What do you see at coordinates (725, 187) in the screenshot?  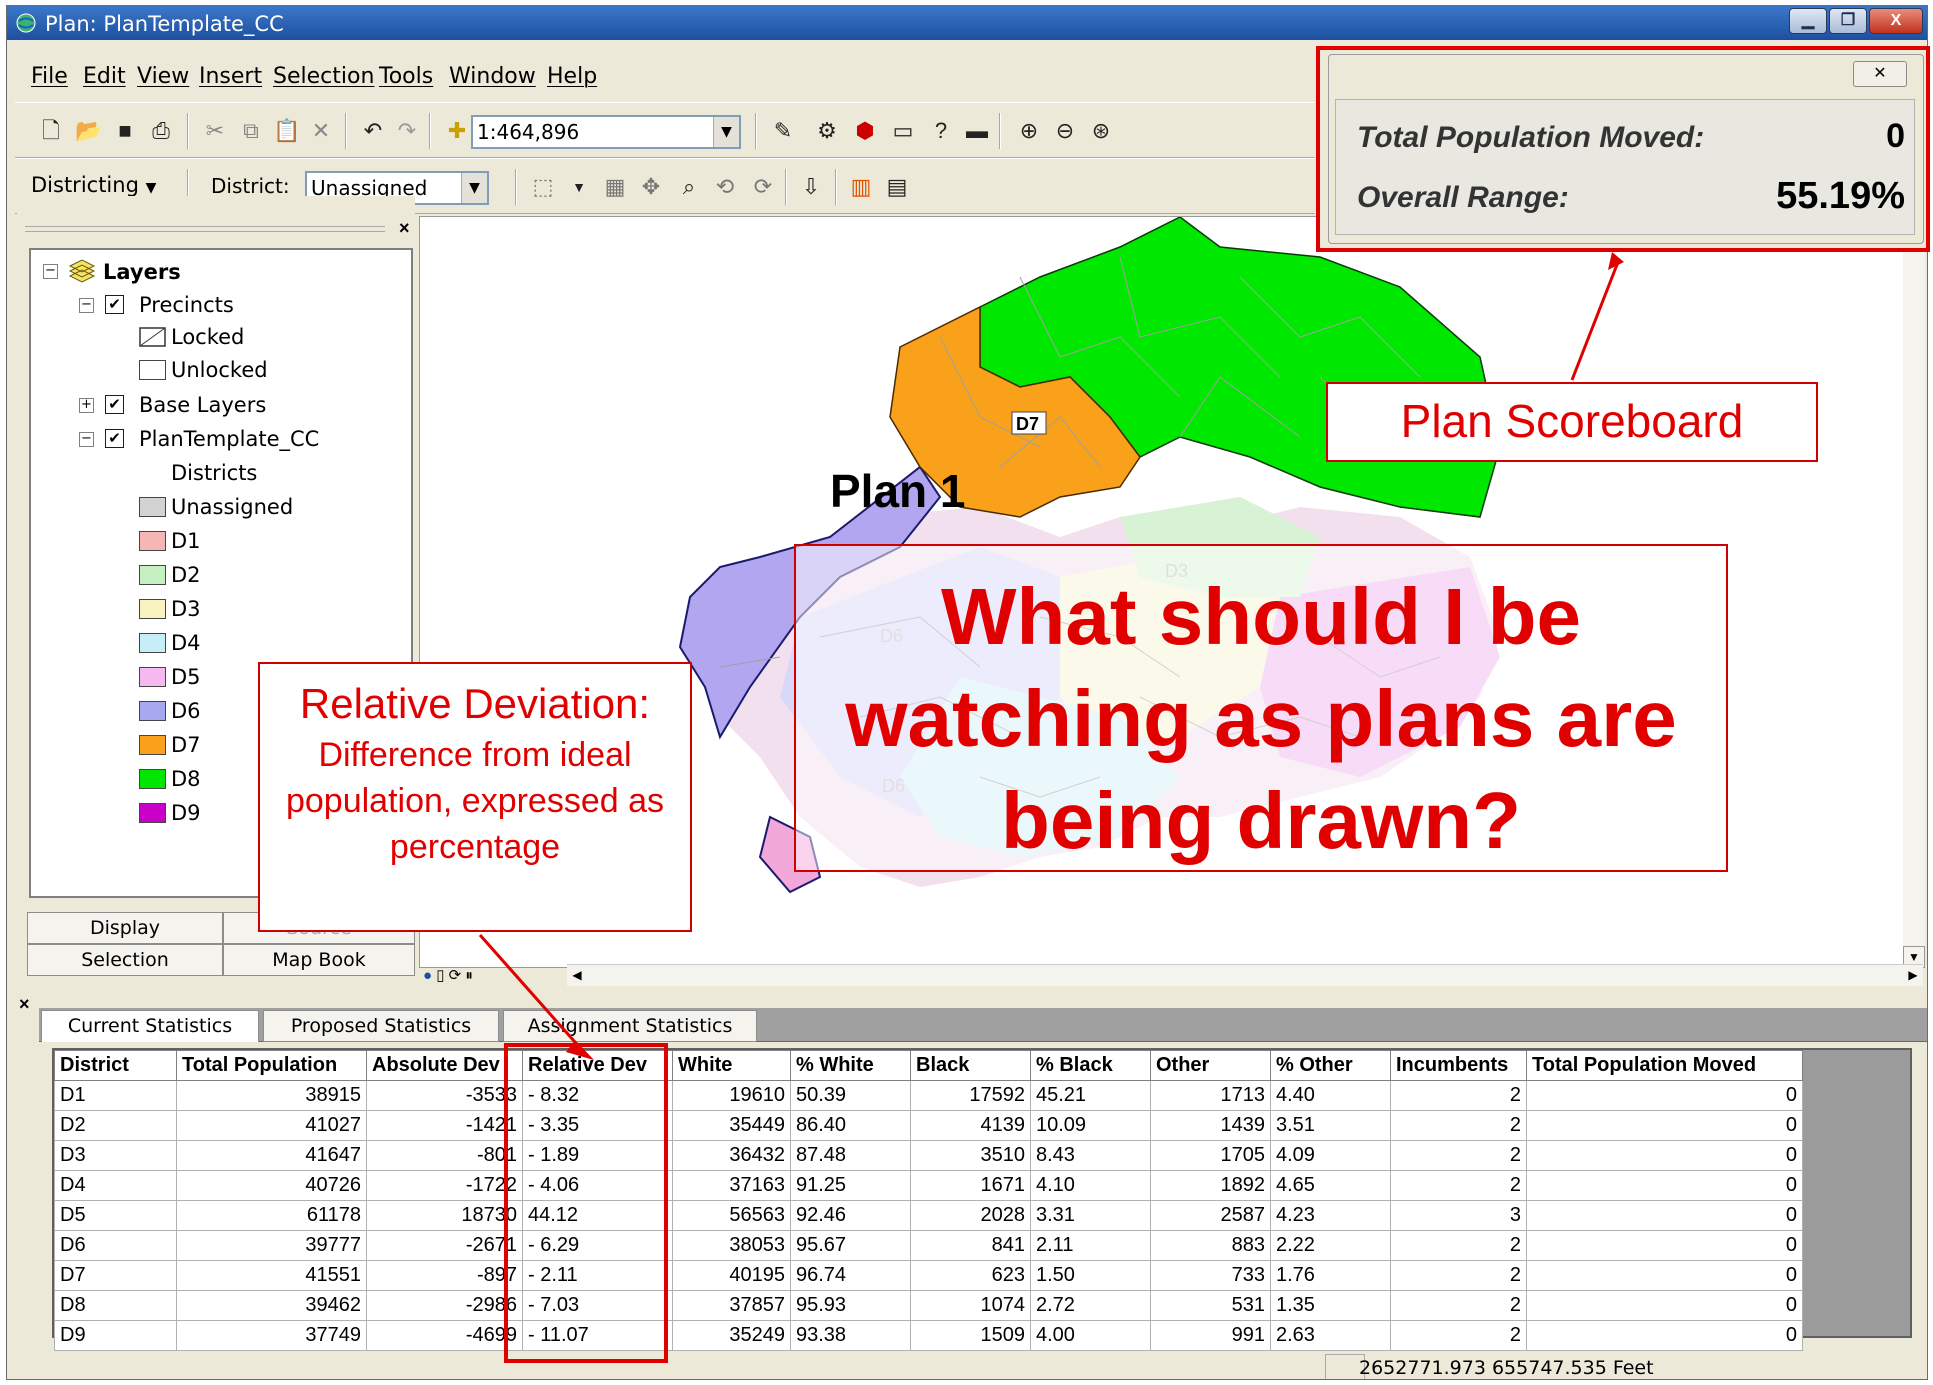 I see `reshape-icon: ⟲` at bounding box center [725, 187].